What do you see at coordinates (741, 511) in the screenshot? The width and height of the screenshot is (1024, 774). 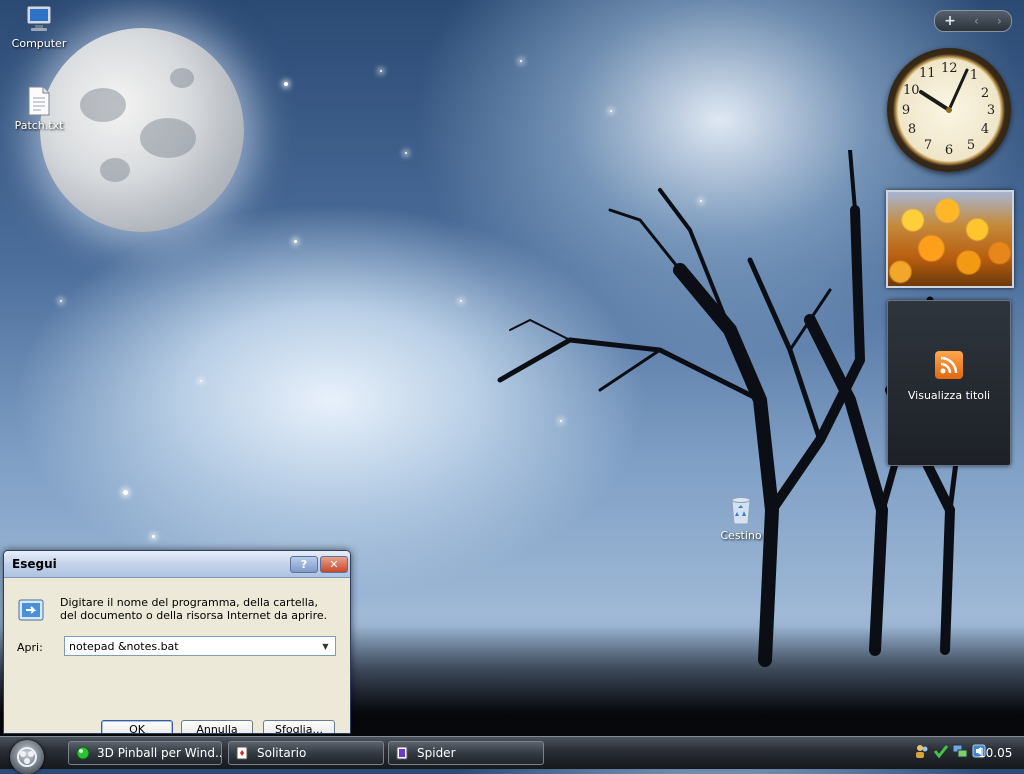 I see `recycle-bin-icon` at bounding box center [741, 511].